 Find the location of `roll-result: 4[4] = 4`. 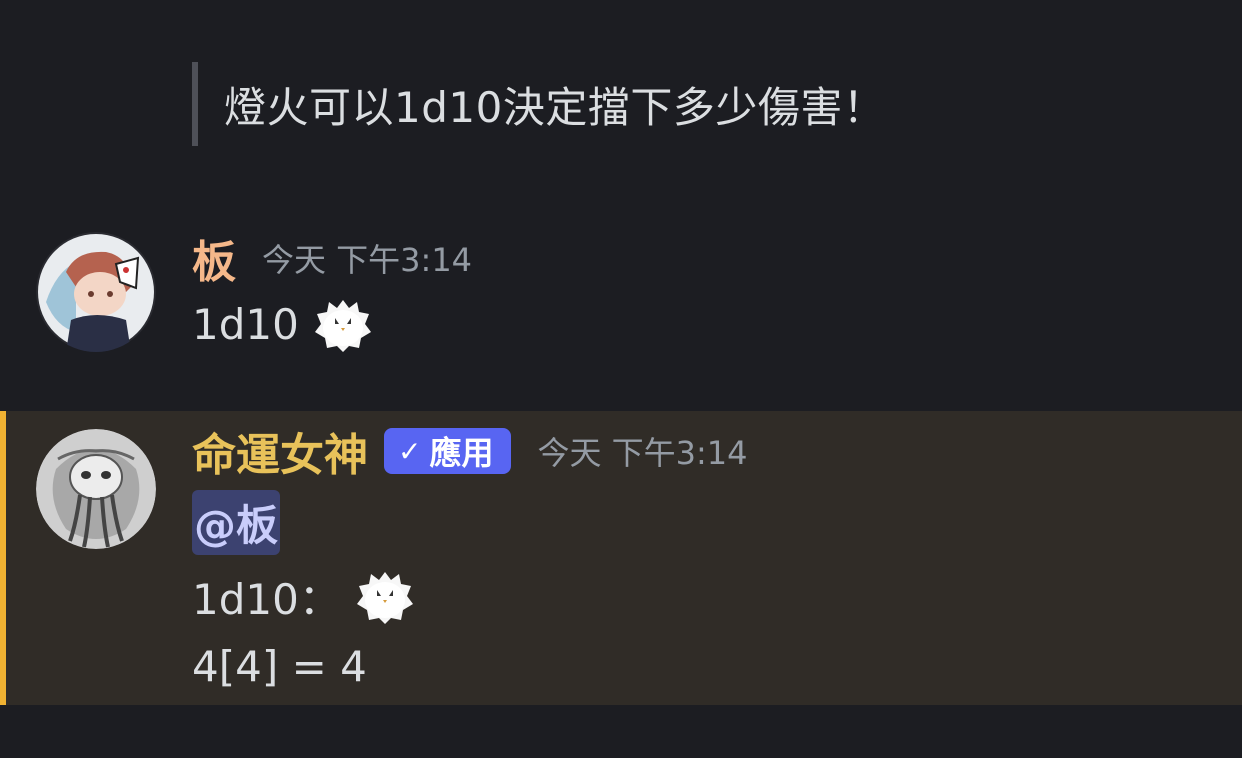

roll-result: 4[4] = 4 is located at coordinates (279, 666).